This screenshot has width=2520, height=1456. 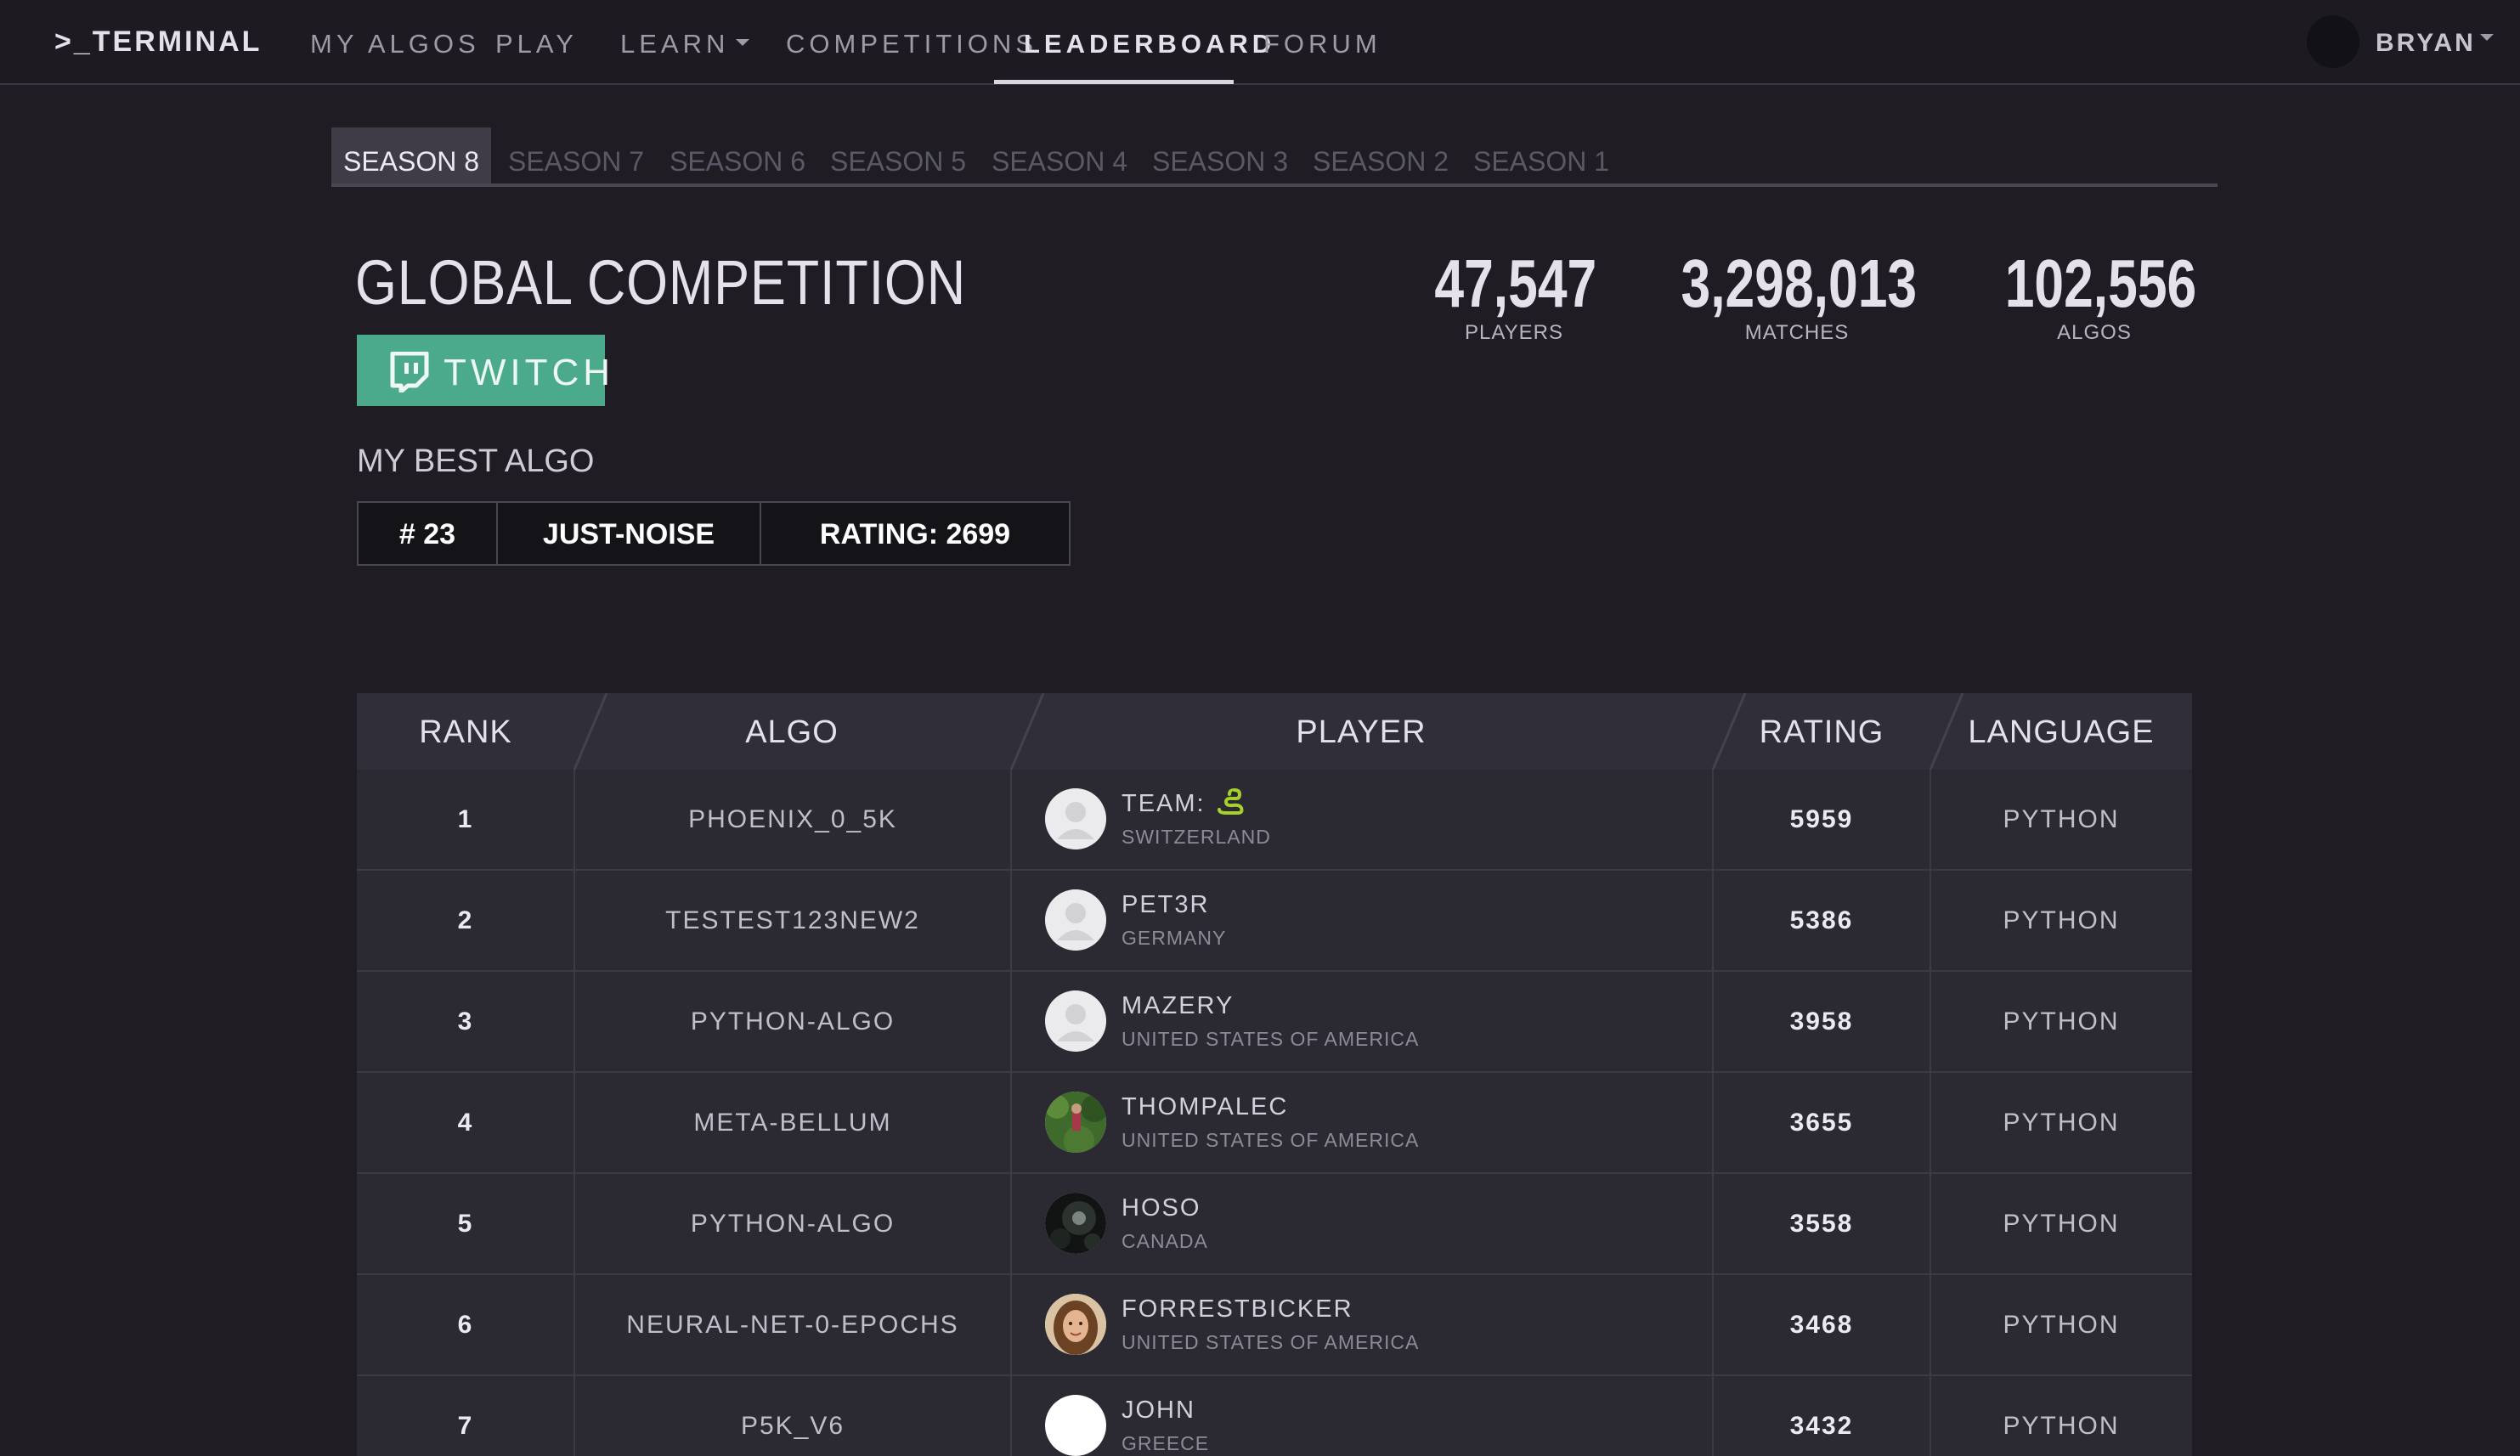 What do you see at coordinates (1515, 283) in the screenshot?
I see `stat-players-value: 47,547` at bounding box center [1515, 283].